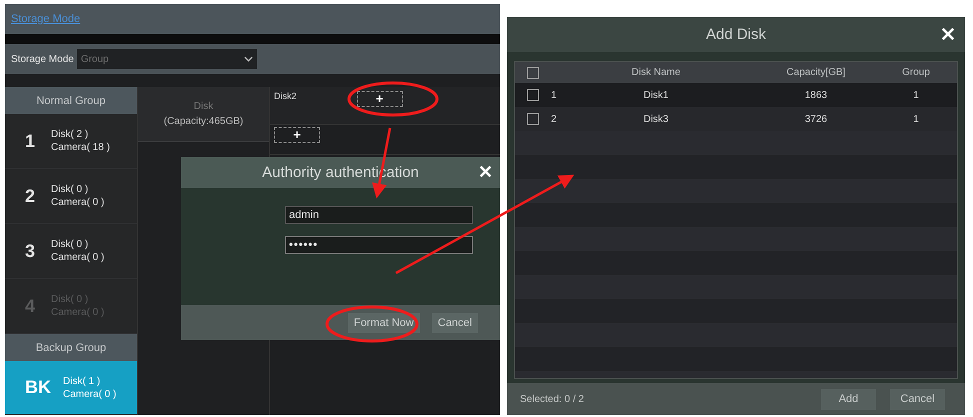 The image size is (973, 417). I want to click on column-header: Group, so click(916, 72).